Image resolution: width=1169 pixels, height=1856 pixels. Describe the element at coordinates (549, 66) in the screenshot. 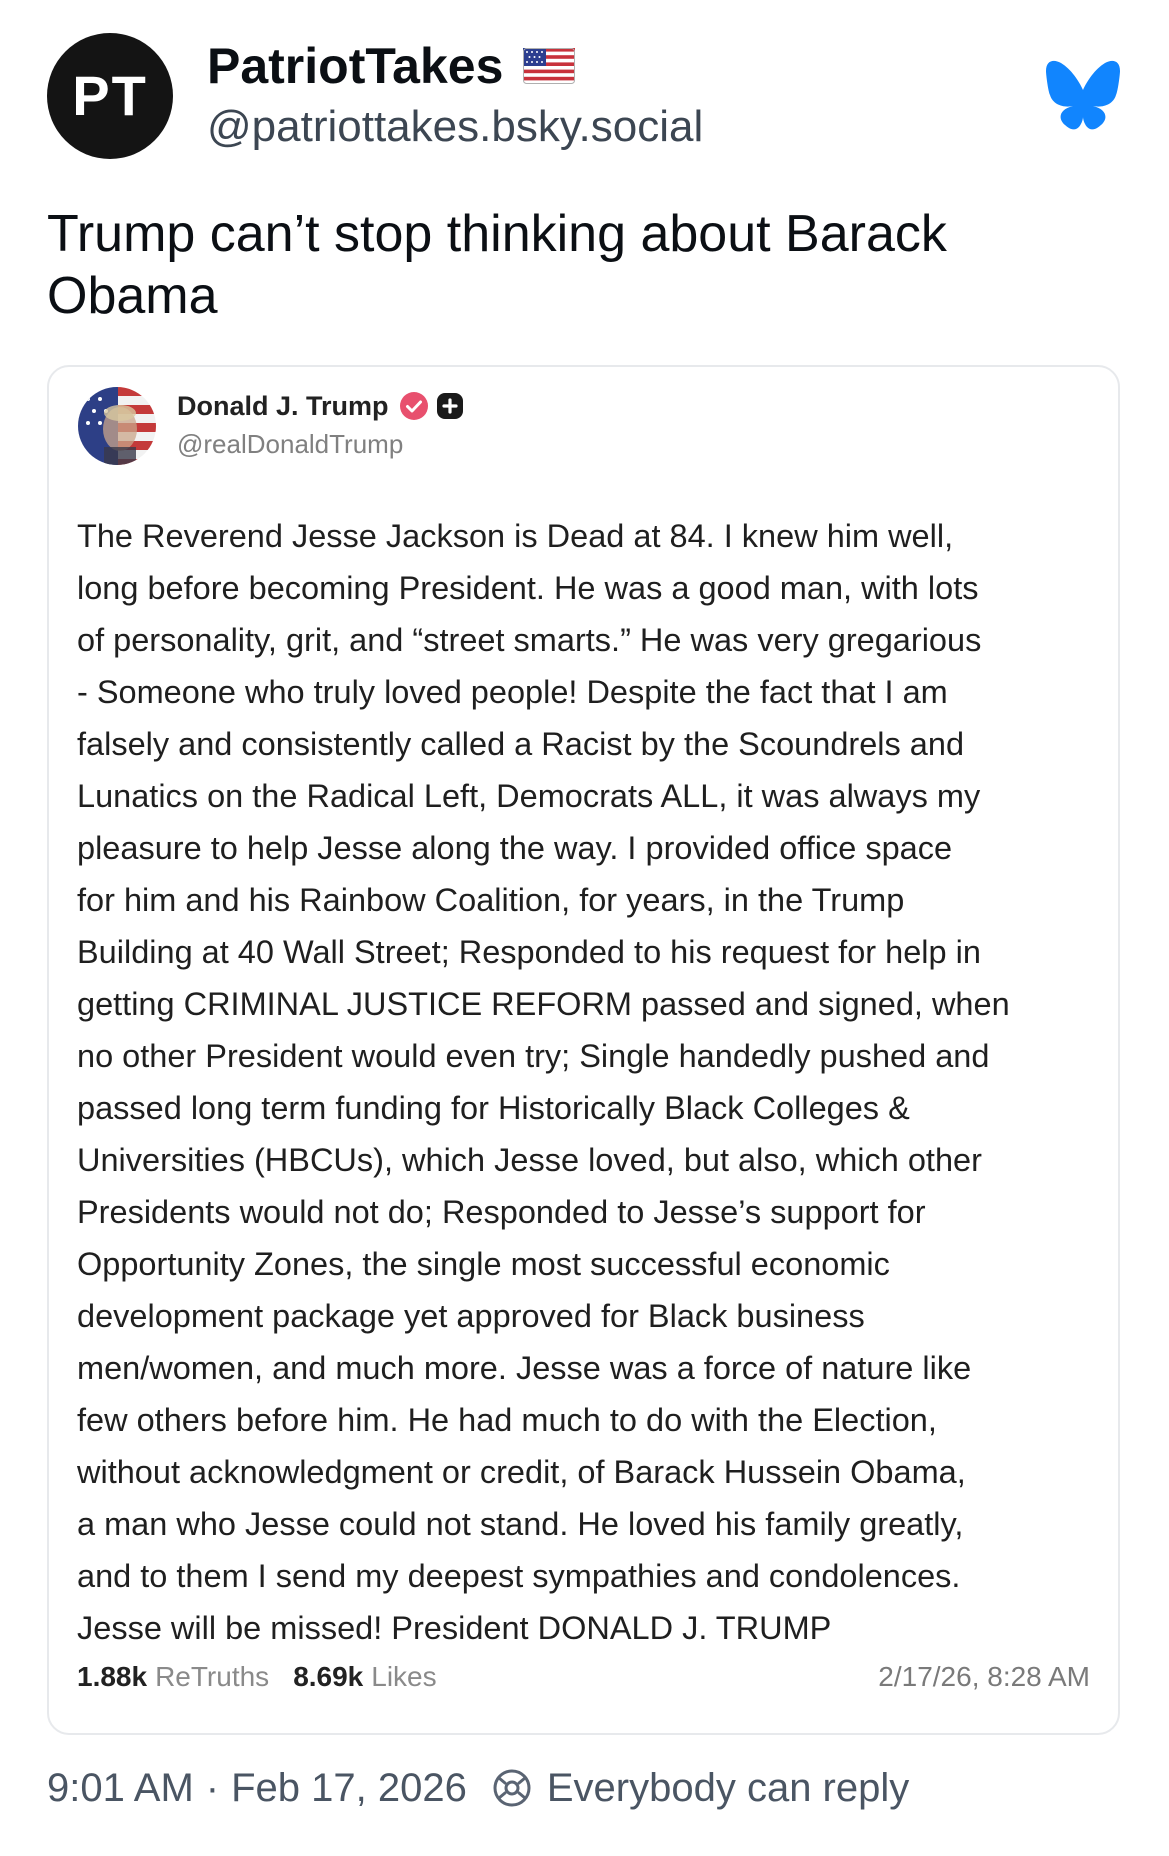

I see `us-flag-icon` at that location.